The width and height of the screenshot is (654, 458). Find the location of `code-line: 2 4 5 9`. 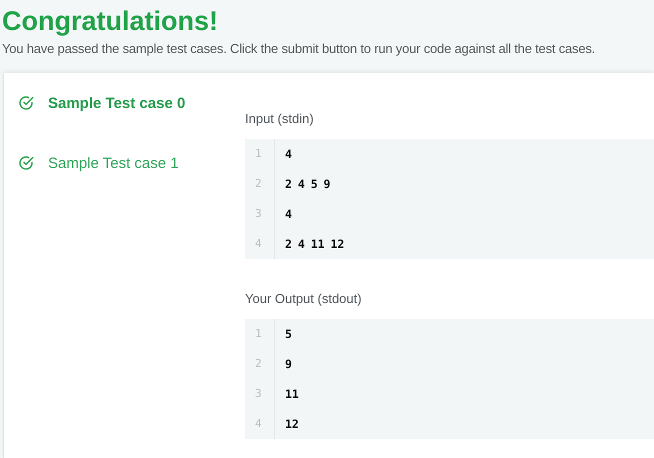

code-line: 2 4 5 9 is located at coordinates (307, 184).